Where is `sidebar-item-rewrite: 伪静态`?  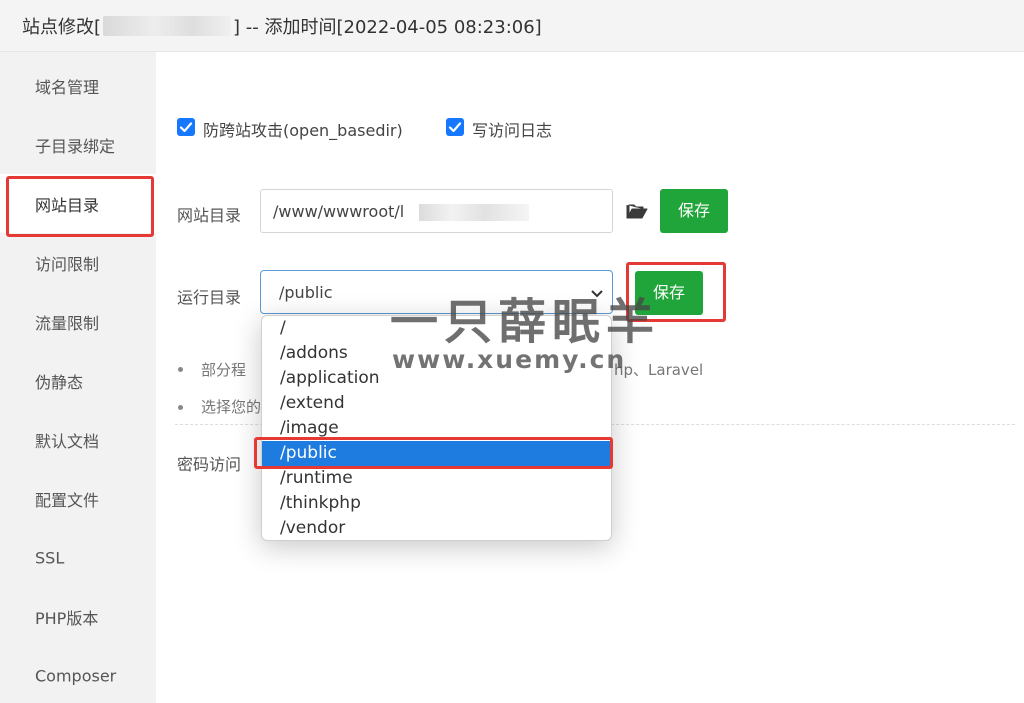
sidebar-item-rewrite: 伪静态 is located at coordinates (78, 380).